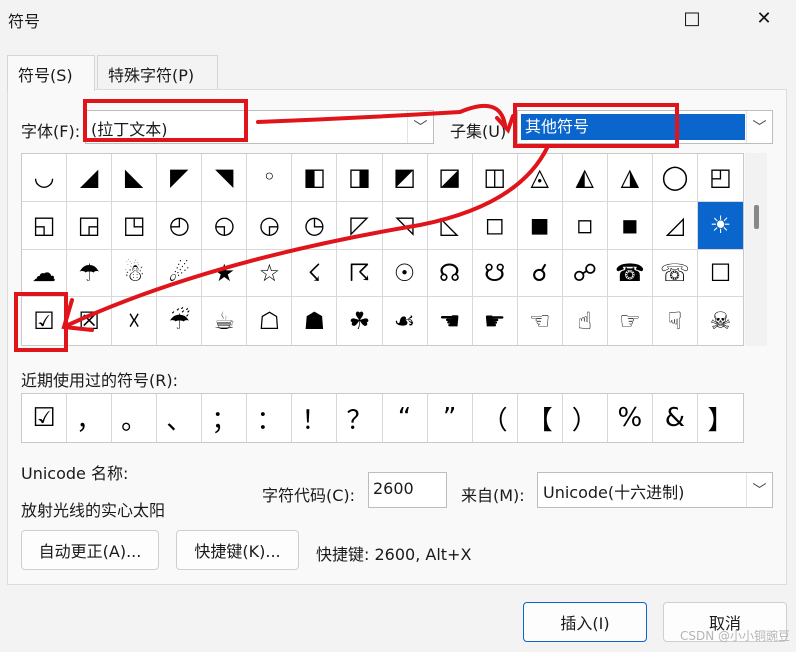 This screenshot has width=796, height=652. What do you see at coordinates (135, 225) in the screenshot?
I see `symbol-cell: ◳` at bounding box center [135, 225].